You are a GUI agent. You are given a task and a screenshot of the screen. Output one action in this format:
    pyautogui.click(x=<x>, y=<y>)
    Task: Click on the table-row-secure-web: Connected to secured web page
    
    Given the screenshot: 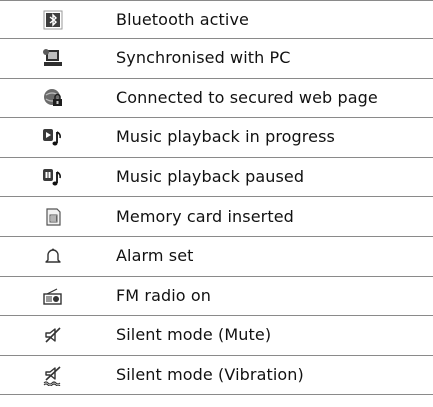 What is the action you would take?
    pyautogui.click(x=216, y=99)
    